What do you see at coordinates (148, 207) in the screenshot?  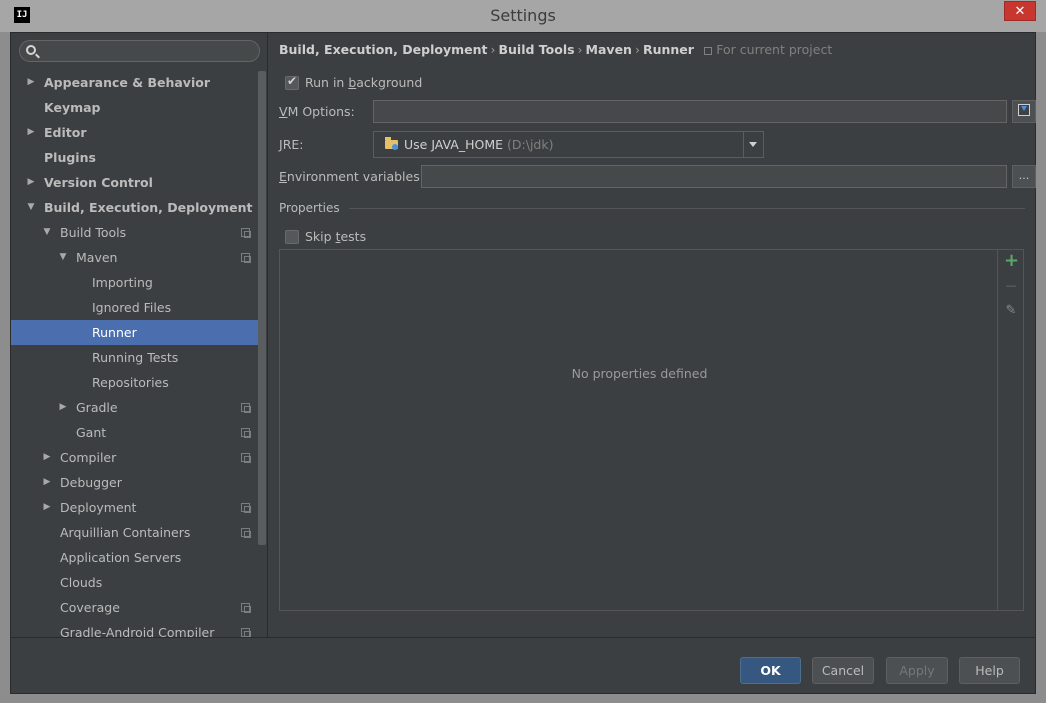 I see `sidebar-item-label: Build, Execution, Deployment` at bounding box center [148, 207].